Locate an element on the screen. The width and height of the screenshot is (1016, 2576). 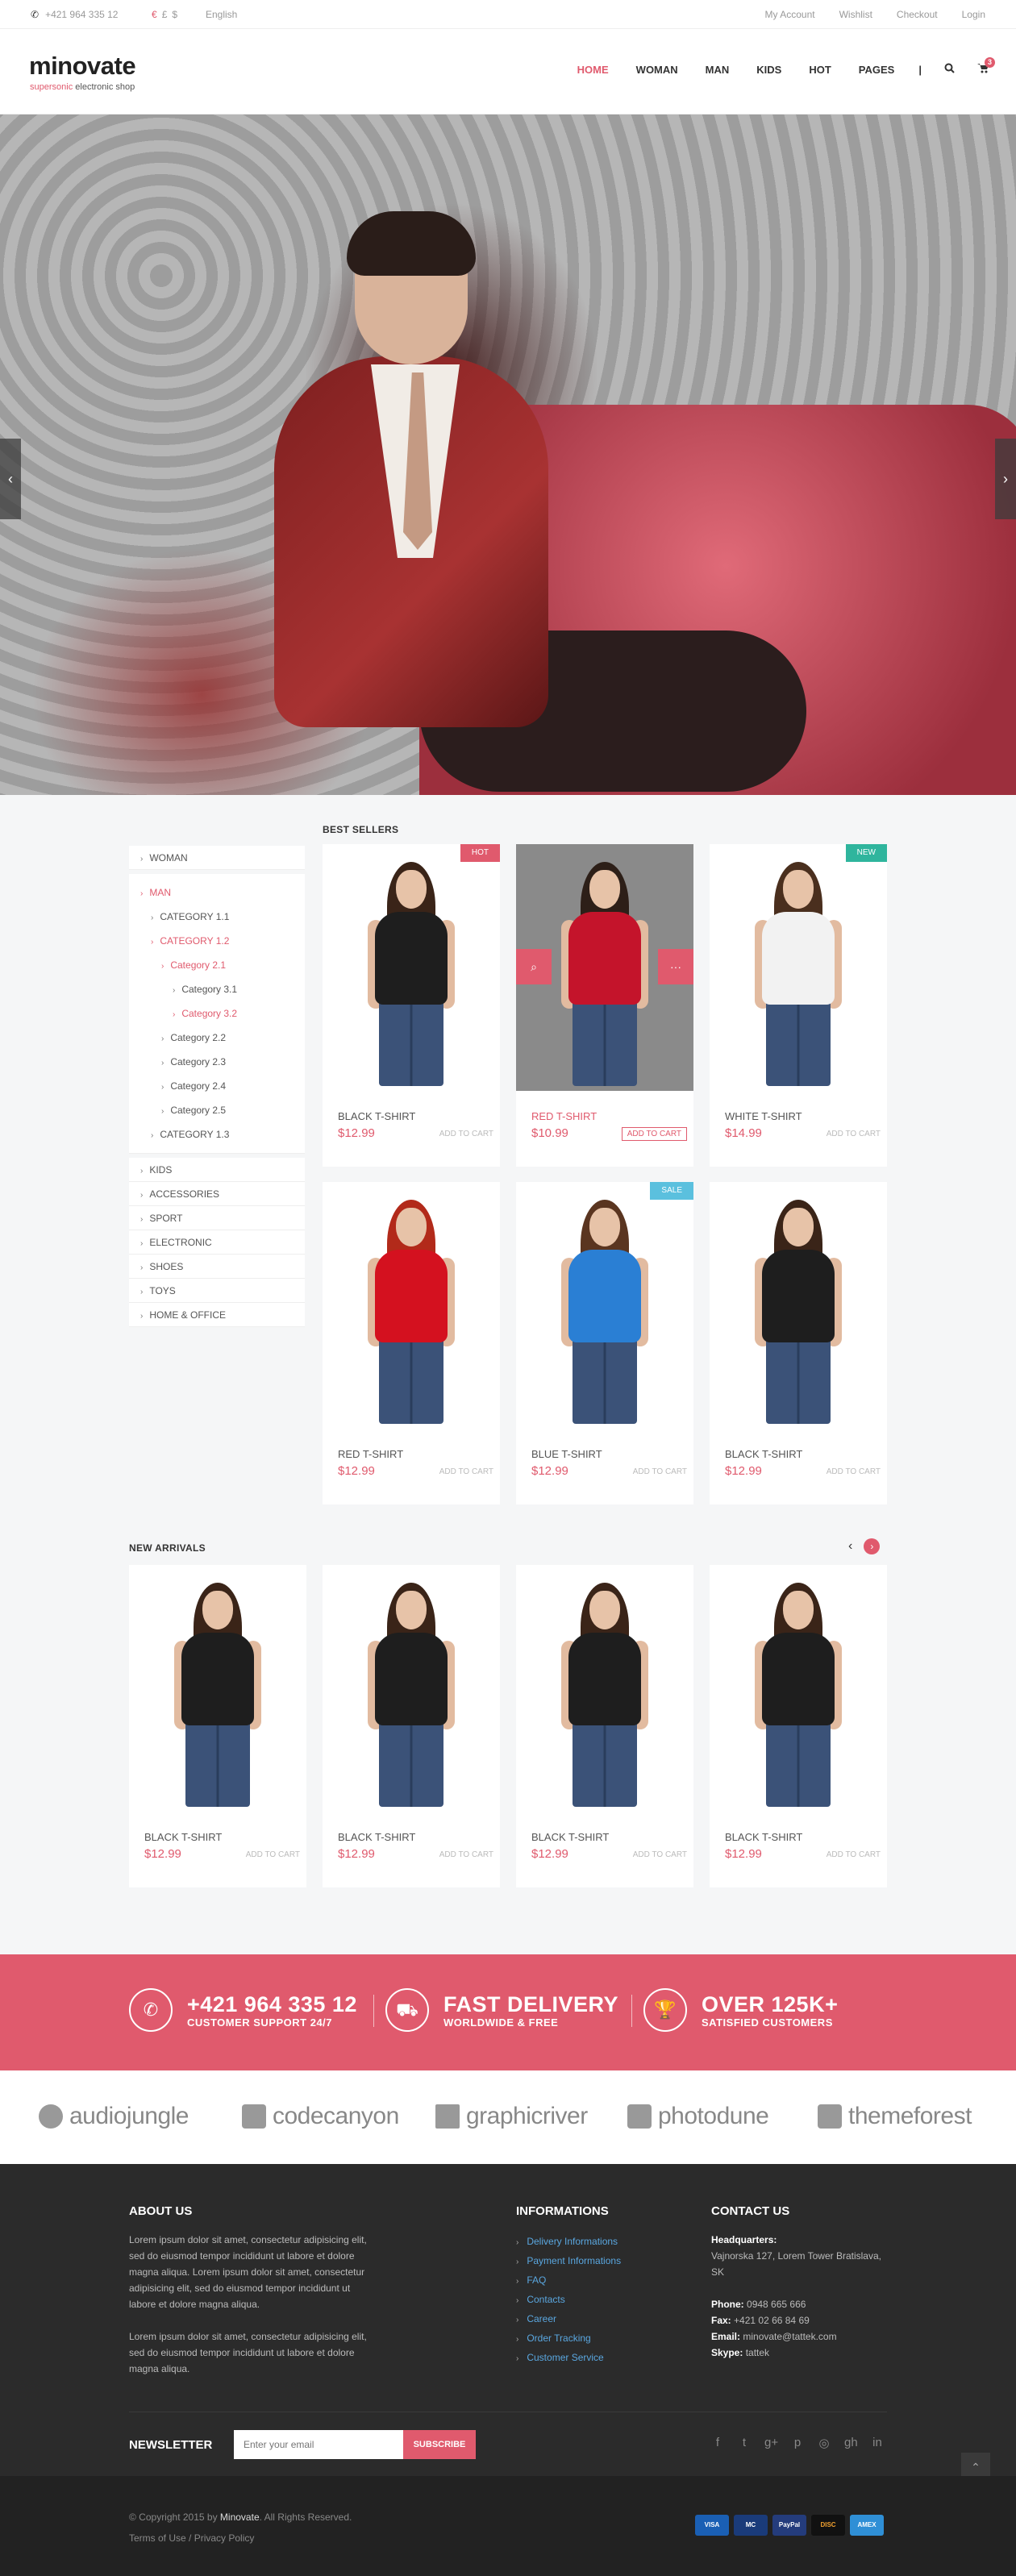
product-card: ⌕ ··· RED T-SHIRT $10.99 ADD TO CART is located at coordinates (604, 1006).